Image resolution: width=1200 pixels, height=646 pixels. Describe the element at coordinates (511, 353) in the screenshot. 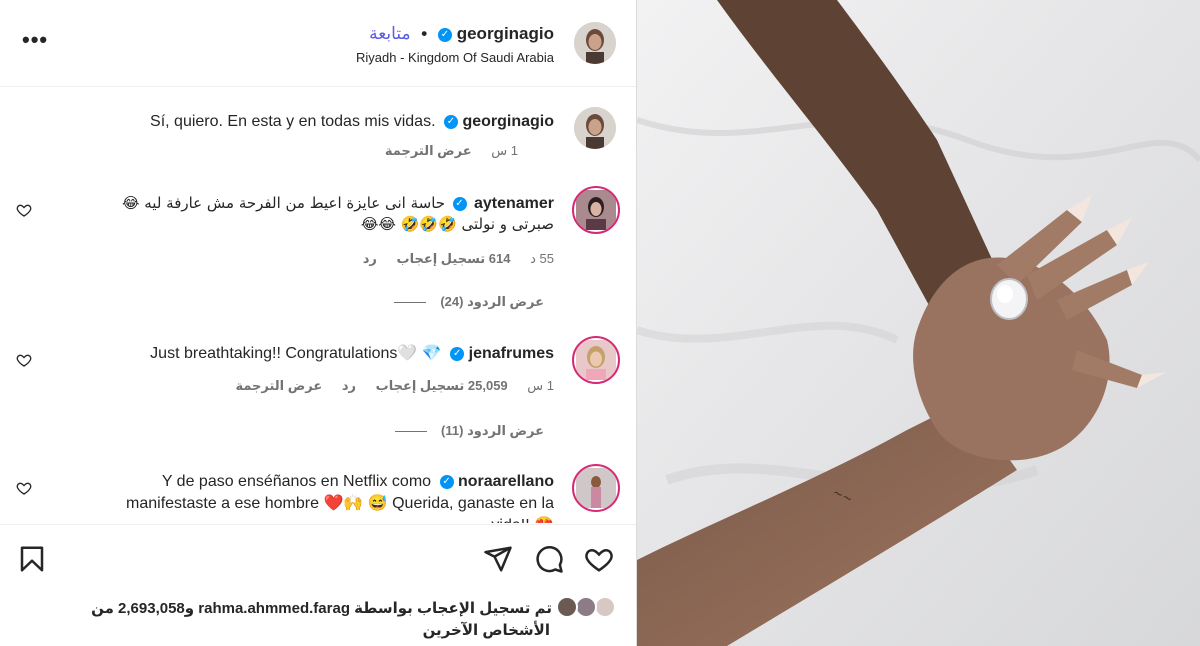

I see `comment-username: jenafrumes` at that location.